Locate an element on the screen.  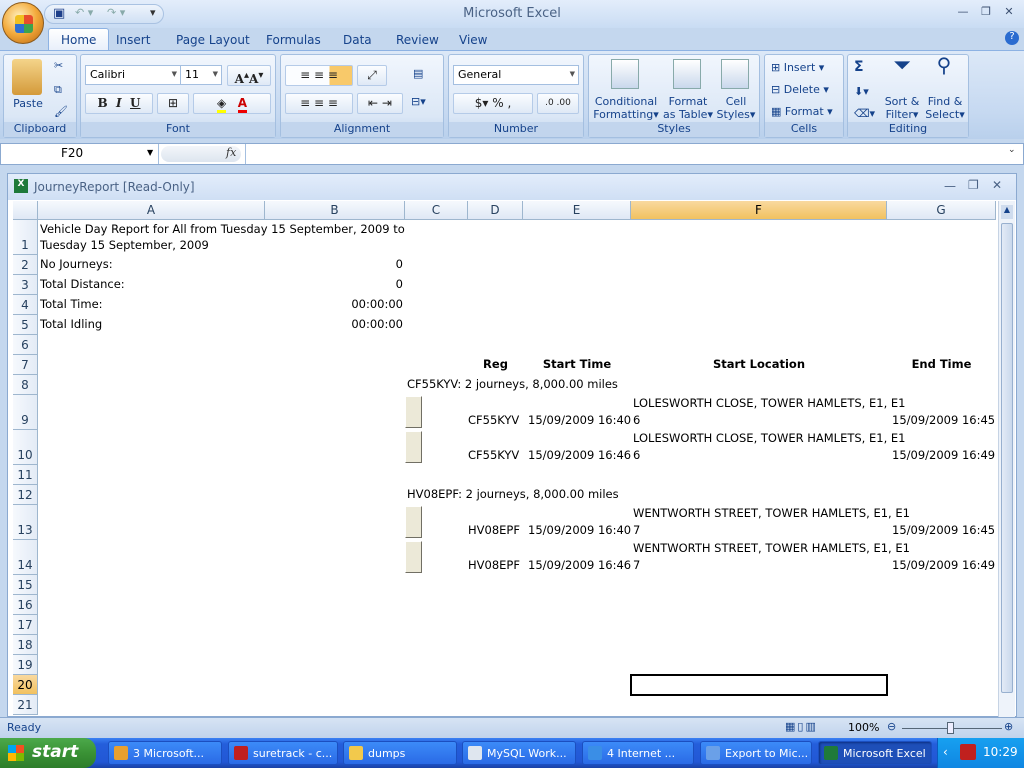
tab-insert: Insert is located at coordinates (133, 40).